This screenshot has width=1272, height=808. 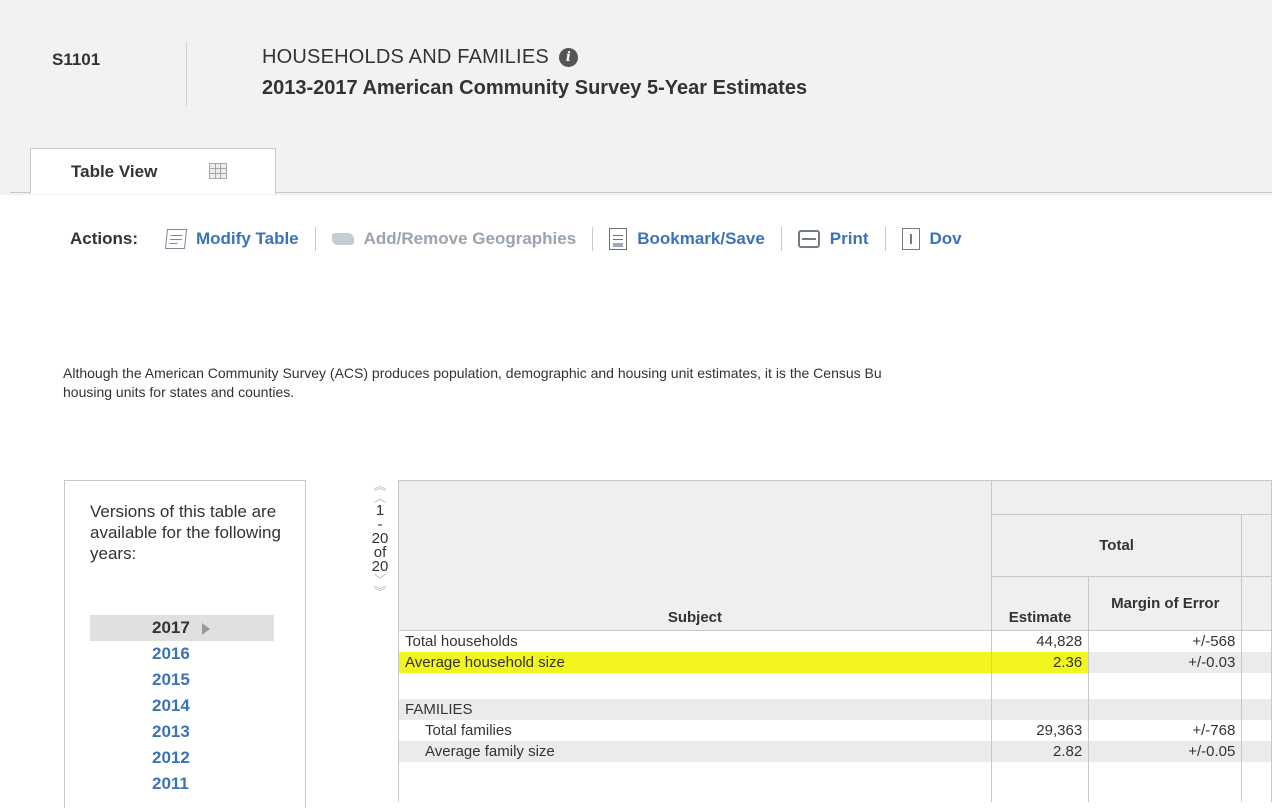 I want to click on download-button: Dov, so click(x=931, y=239).